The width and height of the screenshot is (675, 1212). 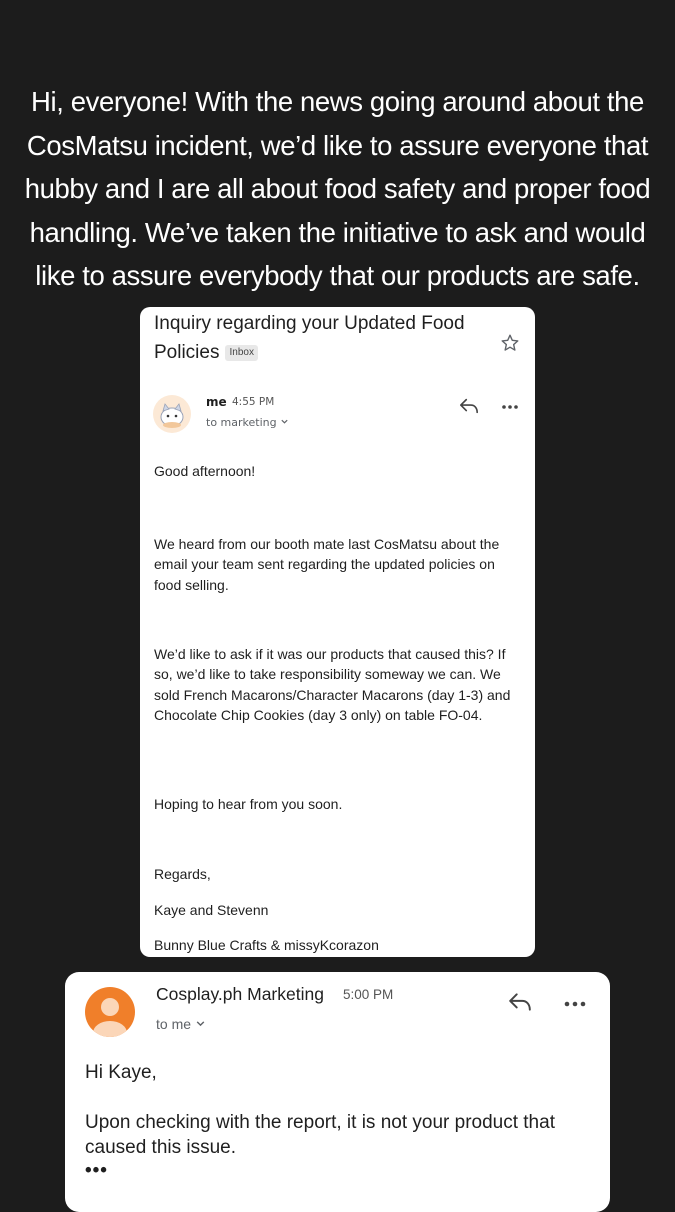 I want to click on recipient-details-toggle: to me, so click(x=181, y=1024).